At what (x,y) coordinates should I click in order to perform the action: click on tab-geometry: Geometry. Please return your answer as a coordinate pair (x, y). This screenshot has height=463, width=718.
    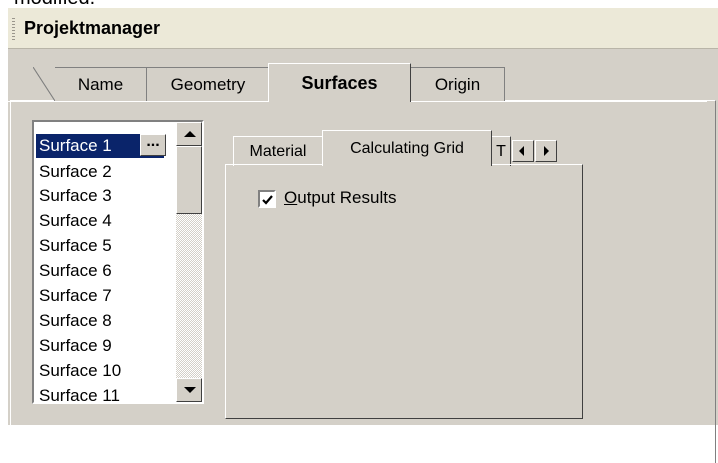
    Looking at the image, I should click on (208, 84).